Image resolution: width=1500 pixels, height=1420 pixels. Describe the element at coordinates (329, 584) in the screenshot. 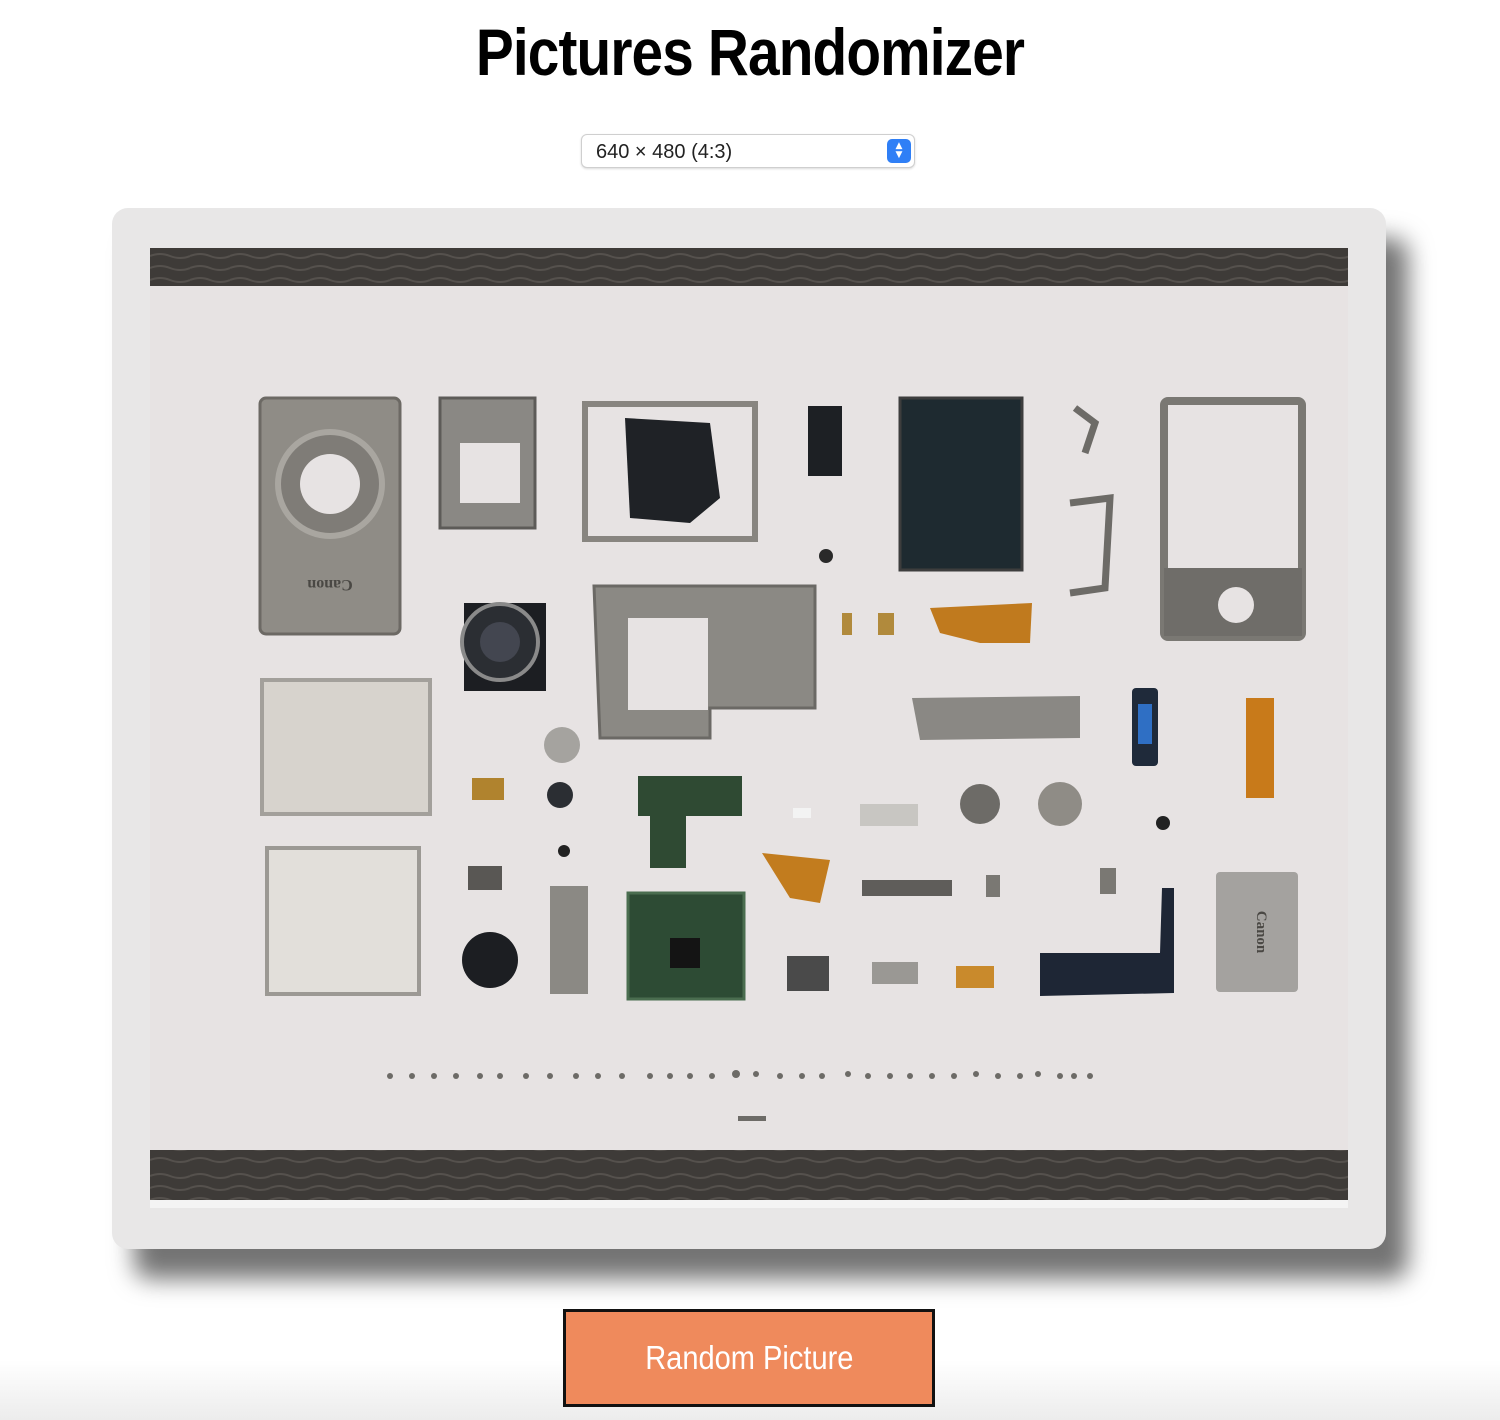

I see `canon-logo-text: Canon` at that location.